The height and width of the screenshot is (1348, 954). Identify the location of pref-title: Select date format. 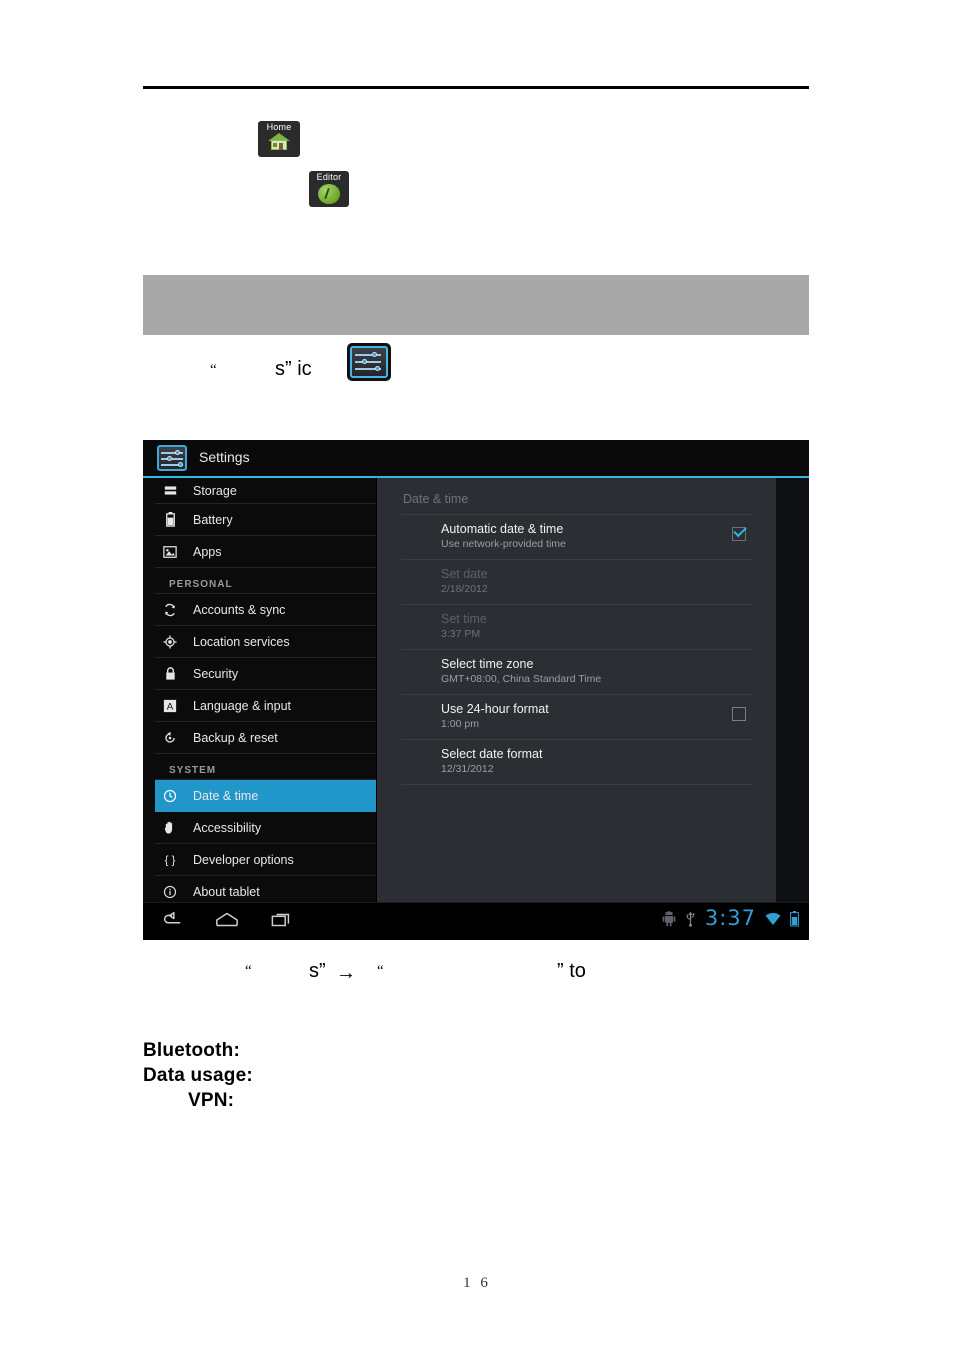
(492, 754).